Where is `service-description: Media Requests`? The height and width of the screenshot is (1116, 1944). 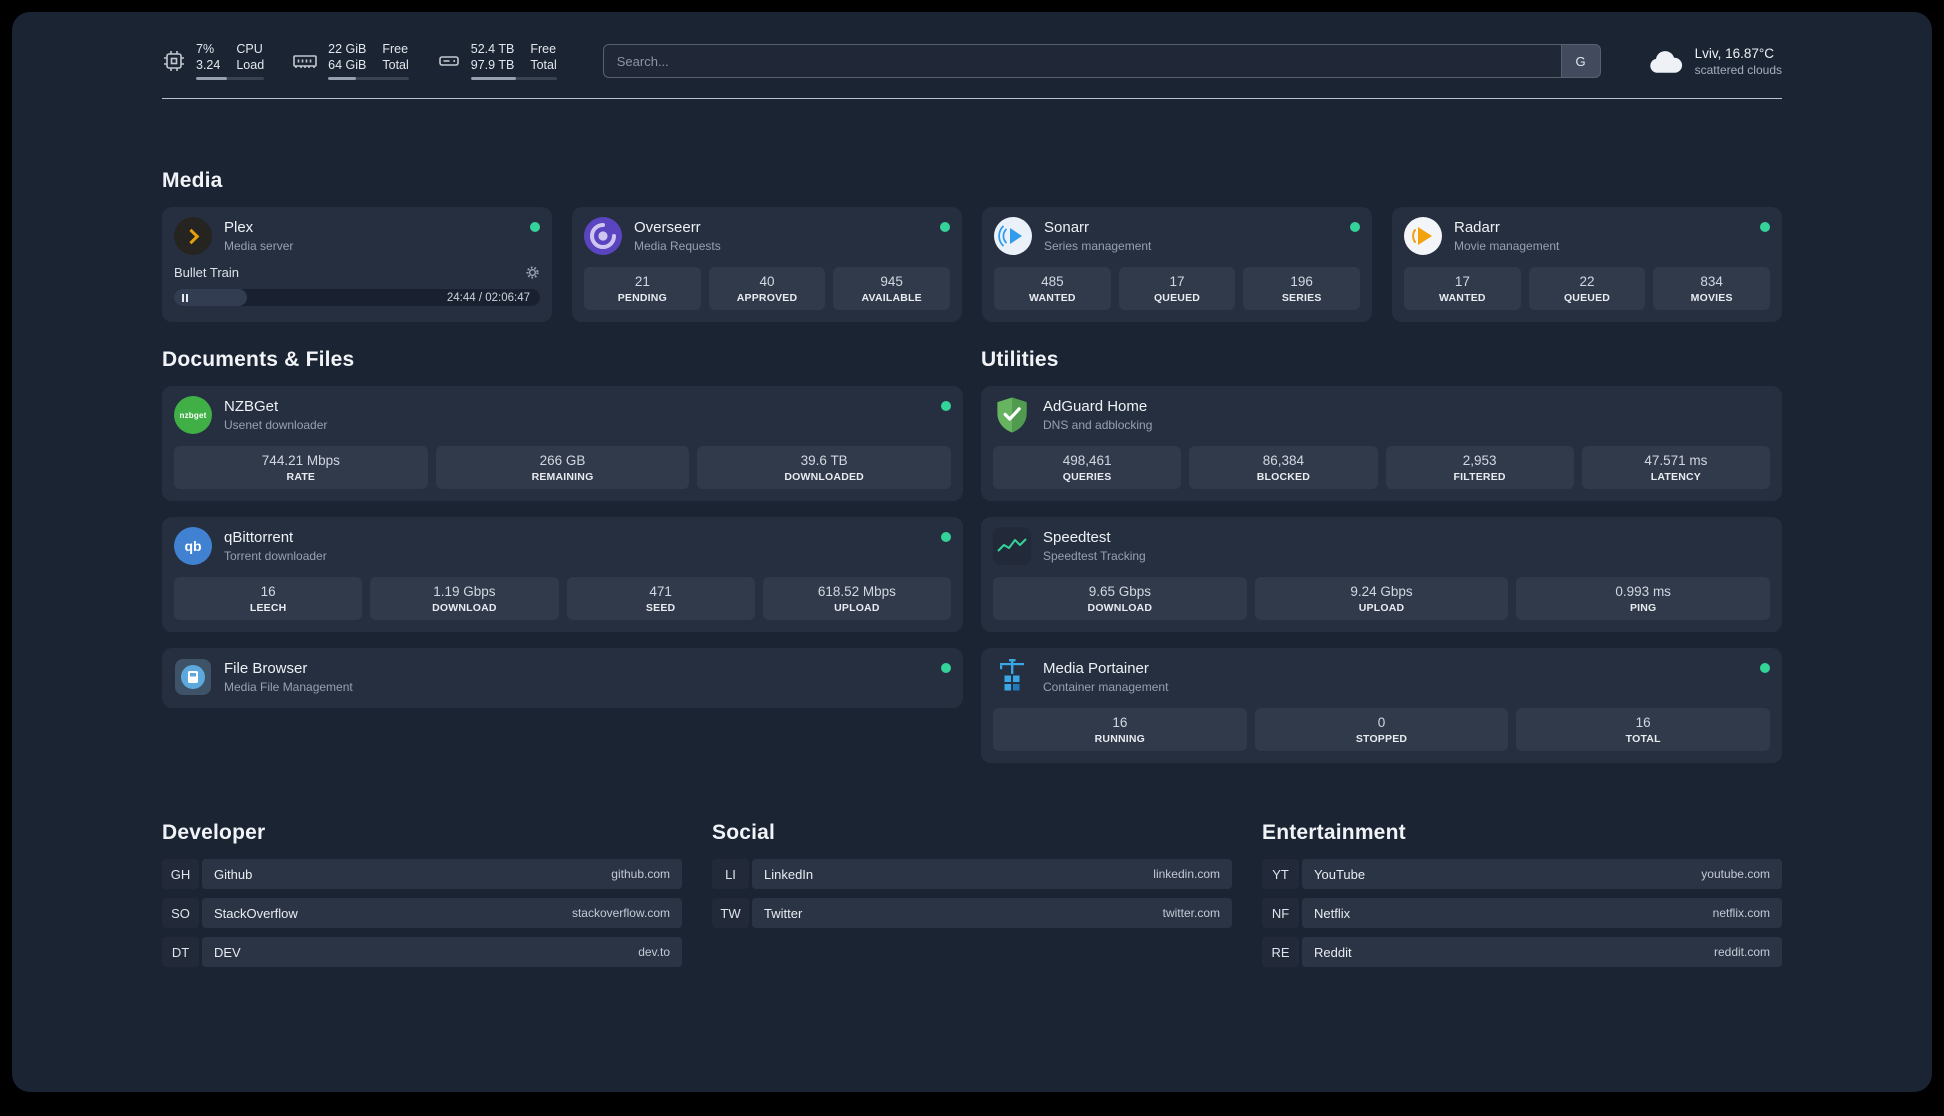
service-description: Media Requests is located at coordinates (677, 246).